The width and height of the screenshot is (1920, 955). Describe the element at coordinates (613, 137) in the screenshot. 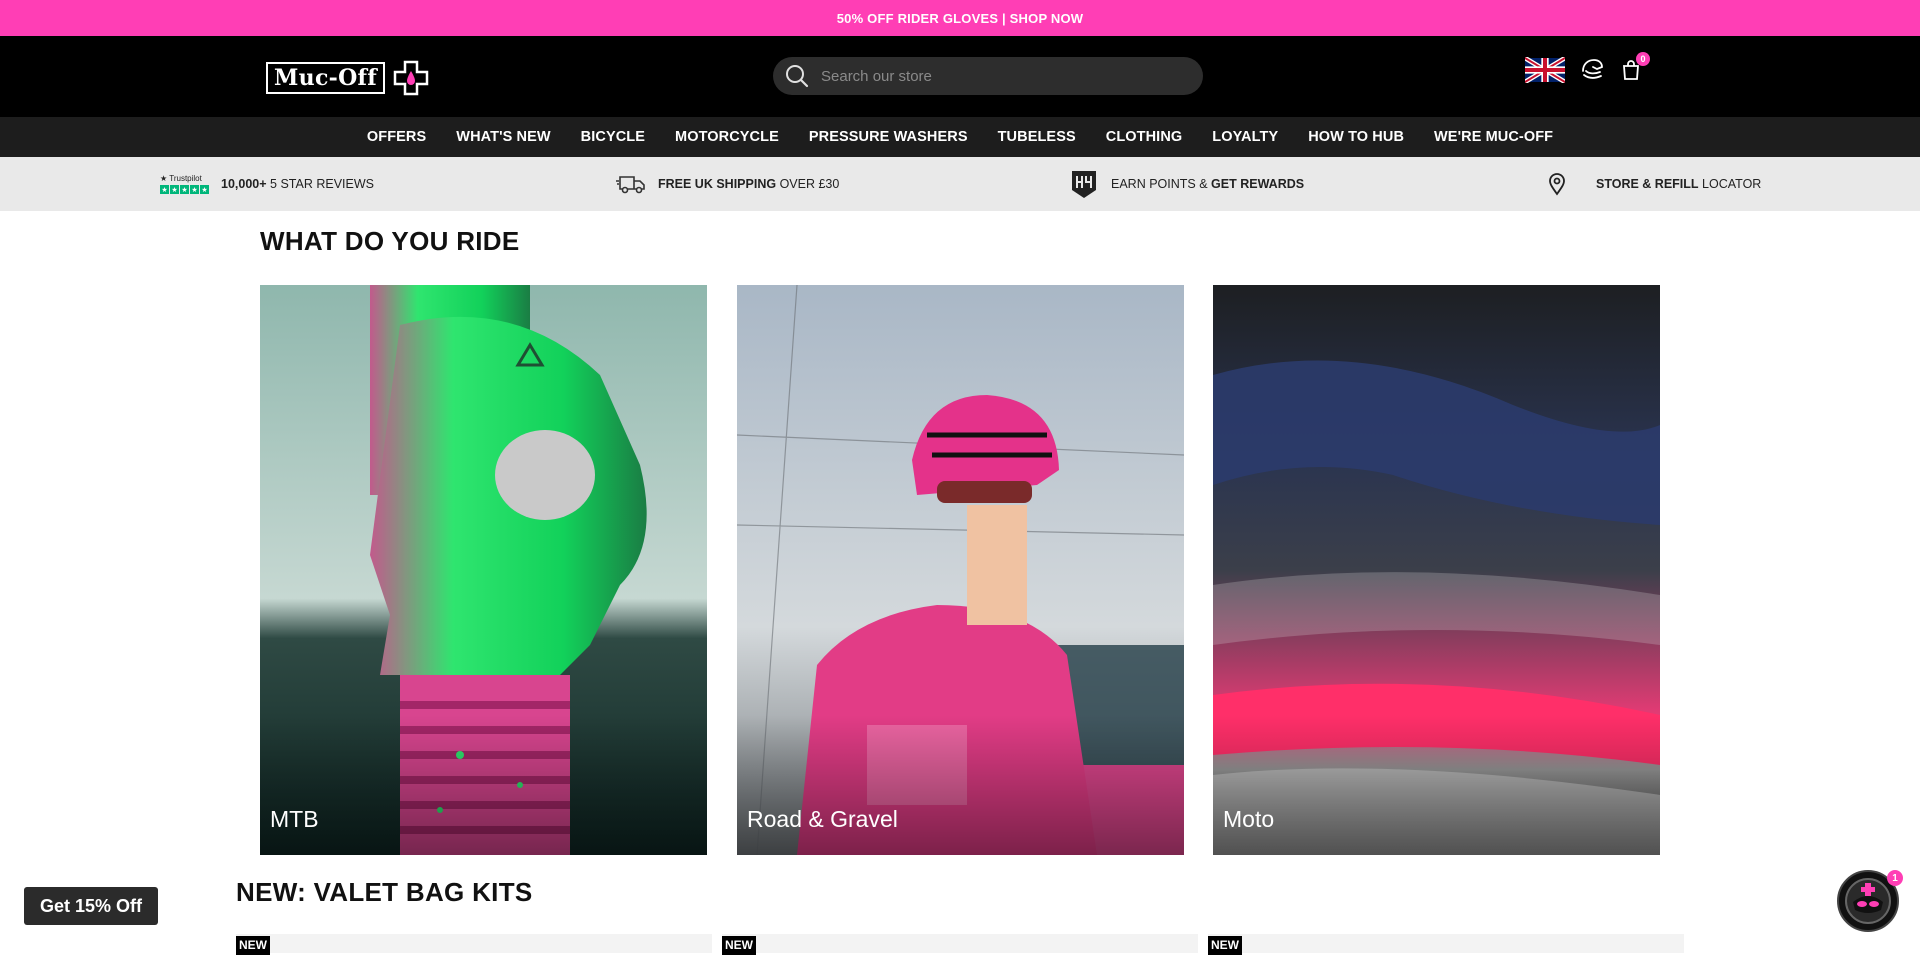

I see `nav-item-bicycle: BICYCLE` at that location.